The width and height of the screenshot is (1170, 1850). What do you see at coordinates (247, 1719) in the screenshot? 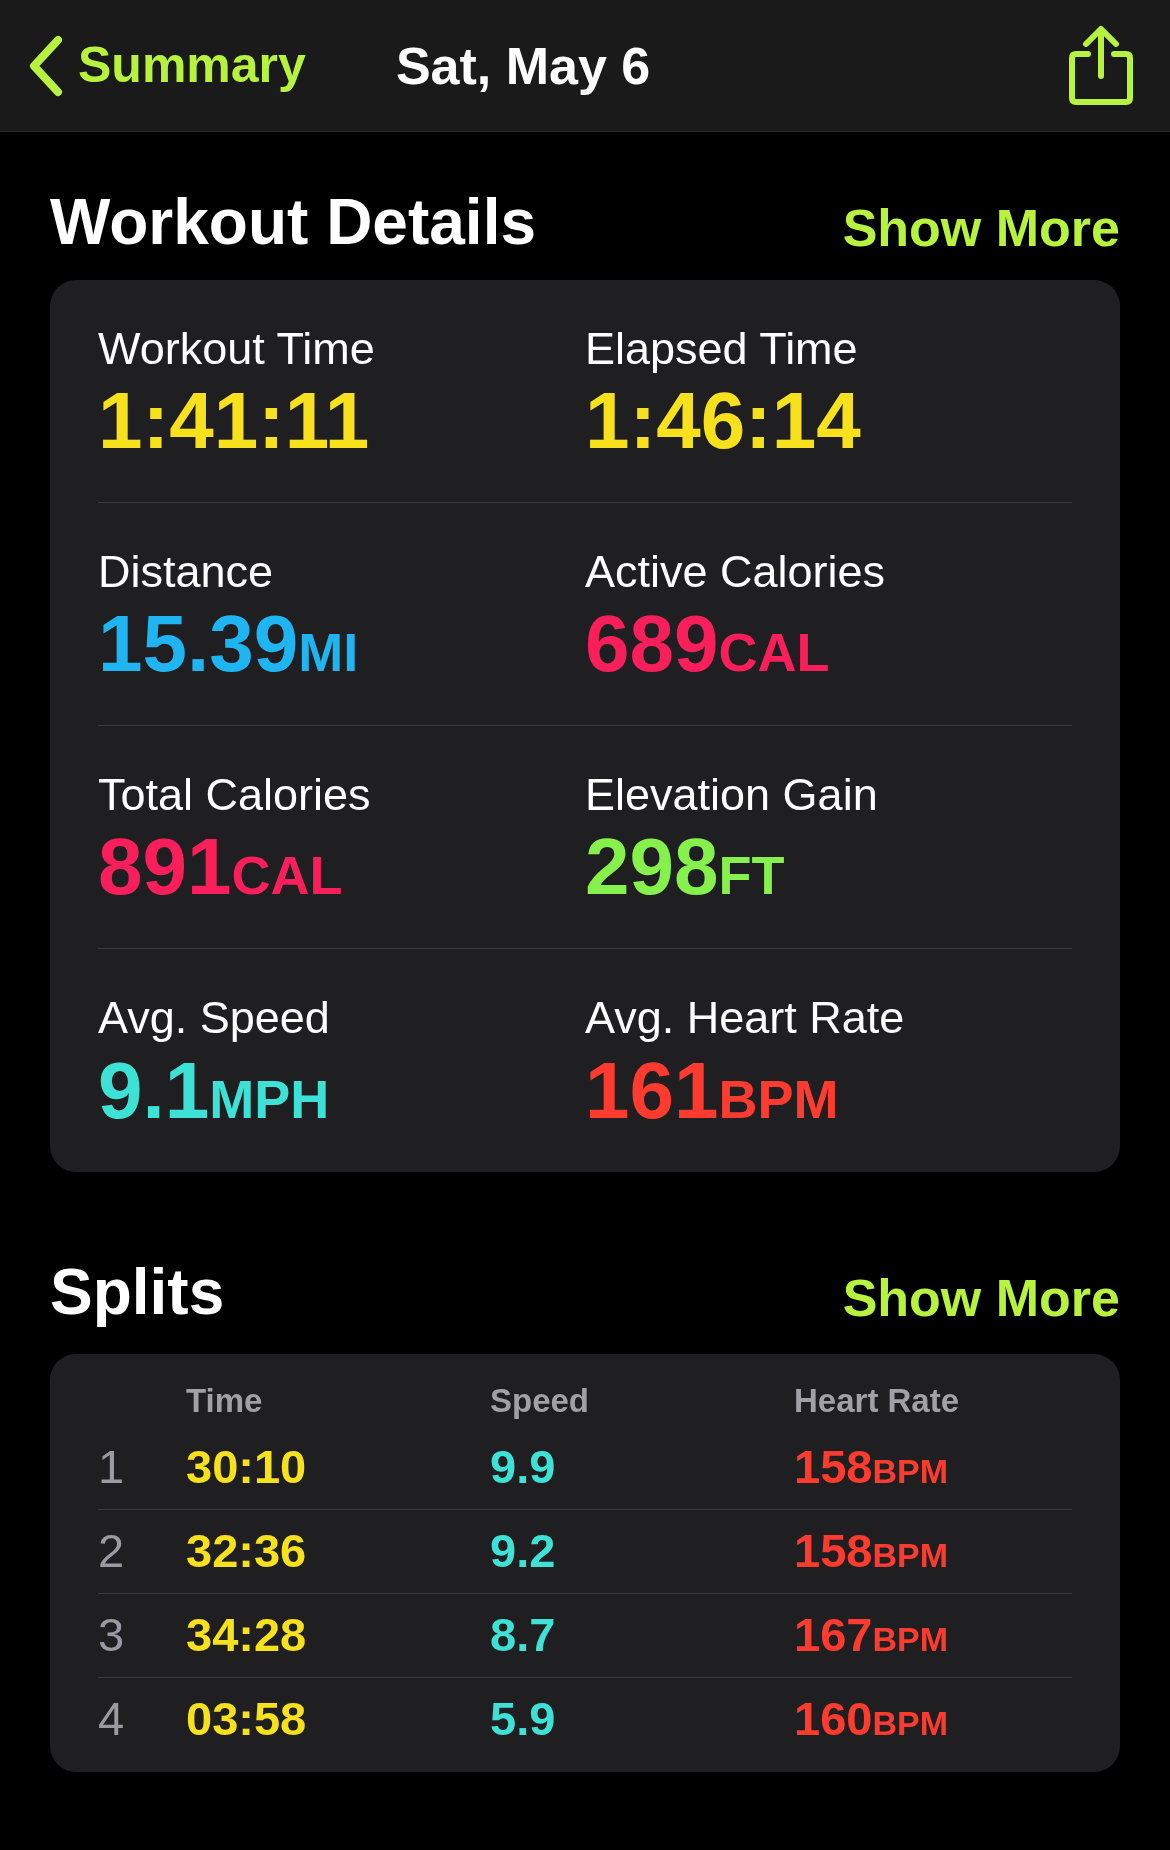
I see `split-time: 03:58` at bounding box center [247, 1719].